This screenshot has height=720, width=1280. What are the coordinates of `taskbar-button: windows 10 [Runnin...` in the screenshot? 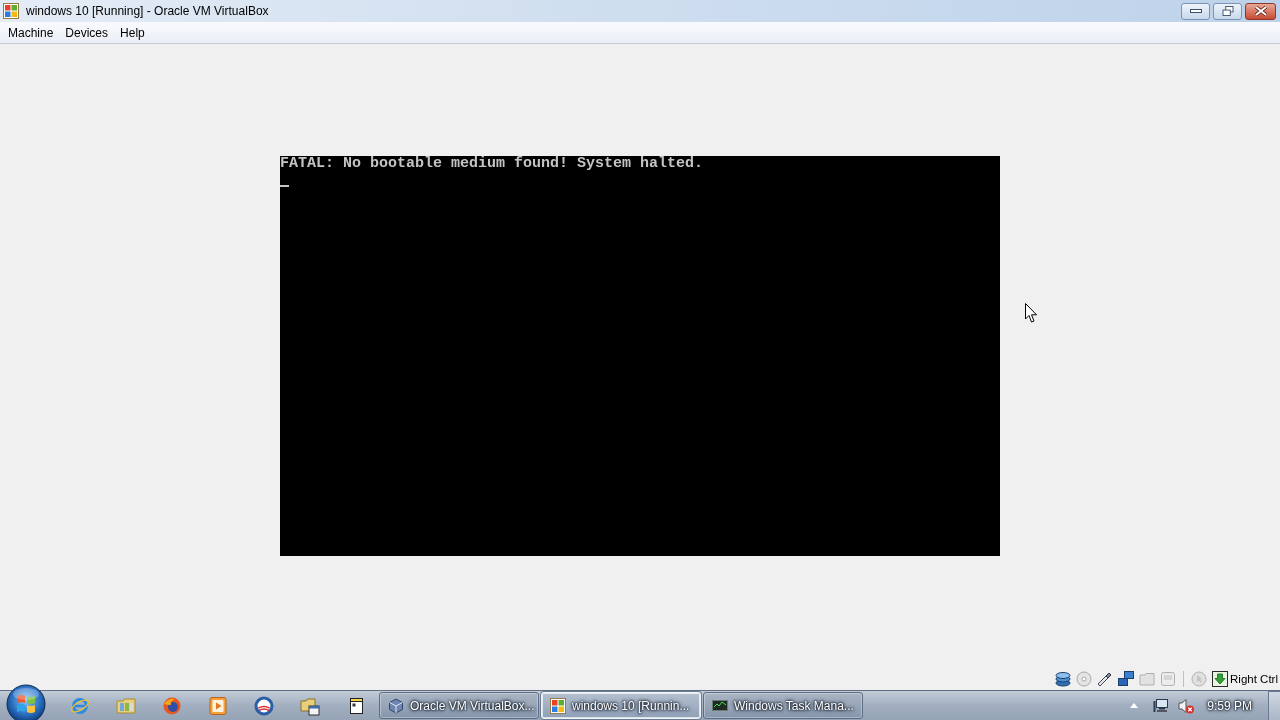 It's located at (621, 705).